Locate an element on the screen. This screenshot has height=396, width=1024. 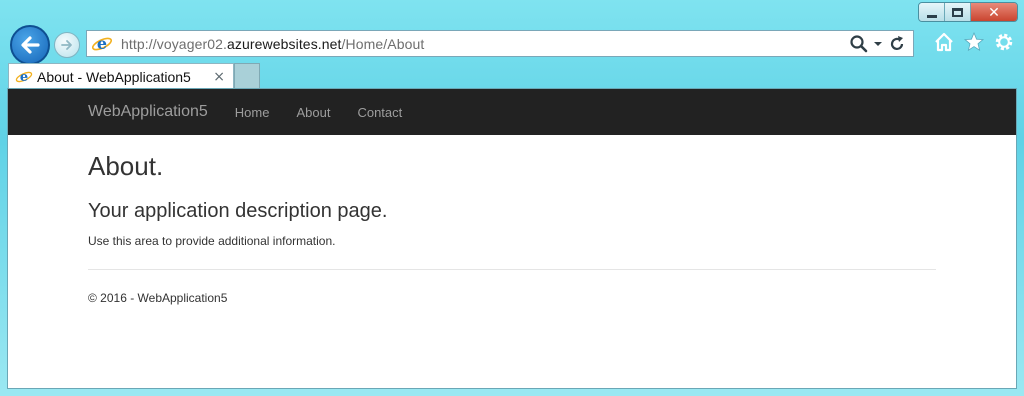
site-brand-link: WebApplication5 is located at coordinates (148, 112).